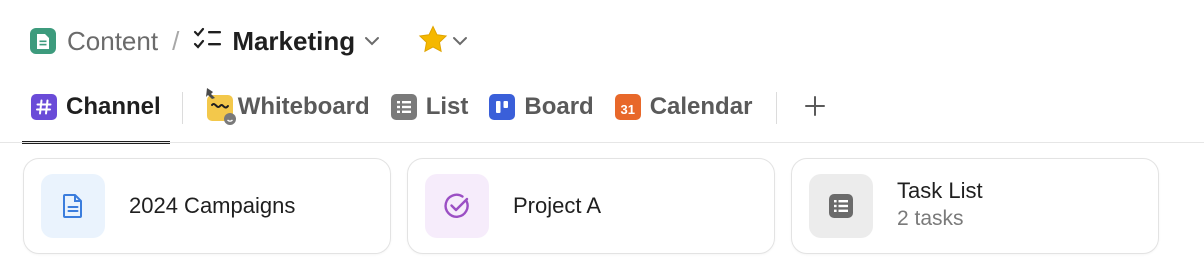 The image size is (1204, 278). I want to click on tab-whiteboard: Whiteboard, so click(286, 114).